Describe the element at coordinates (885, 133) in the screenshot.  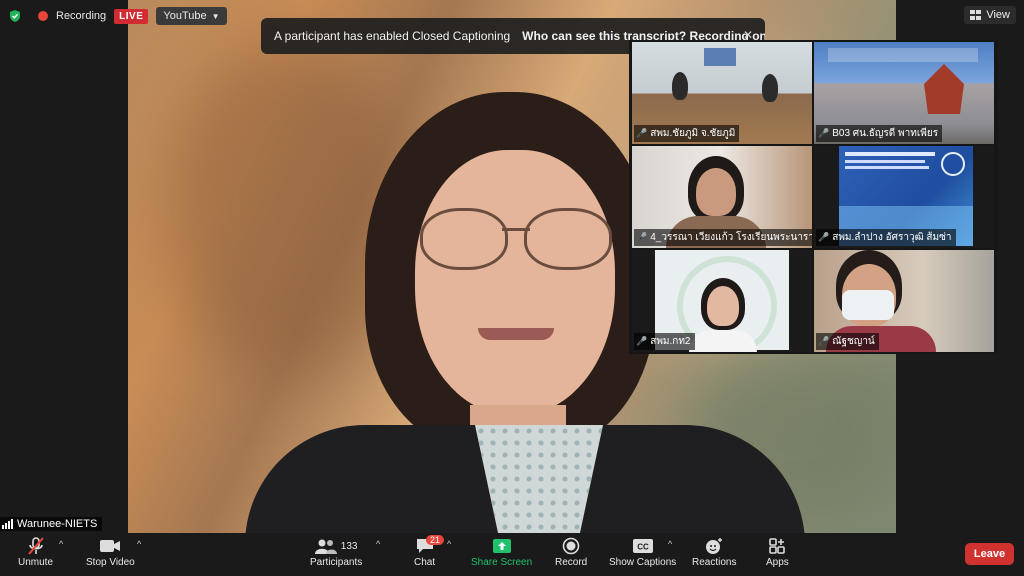
I see `participant-name: B03 ศน.ธัญรดี พาทเพียร` at that location.